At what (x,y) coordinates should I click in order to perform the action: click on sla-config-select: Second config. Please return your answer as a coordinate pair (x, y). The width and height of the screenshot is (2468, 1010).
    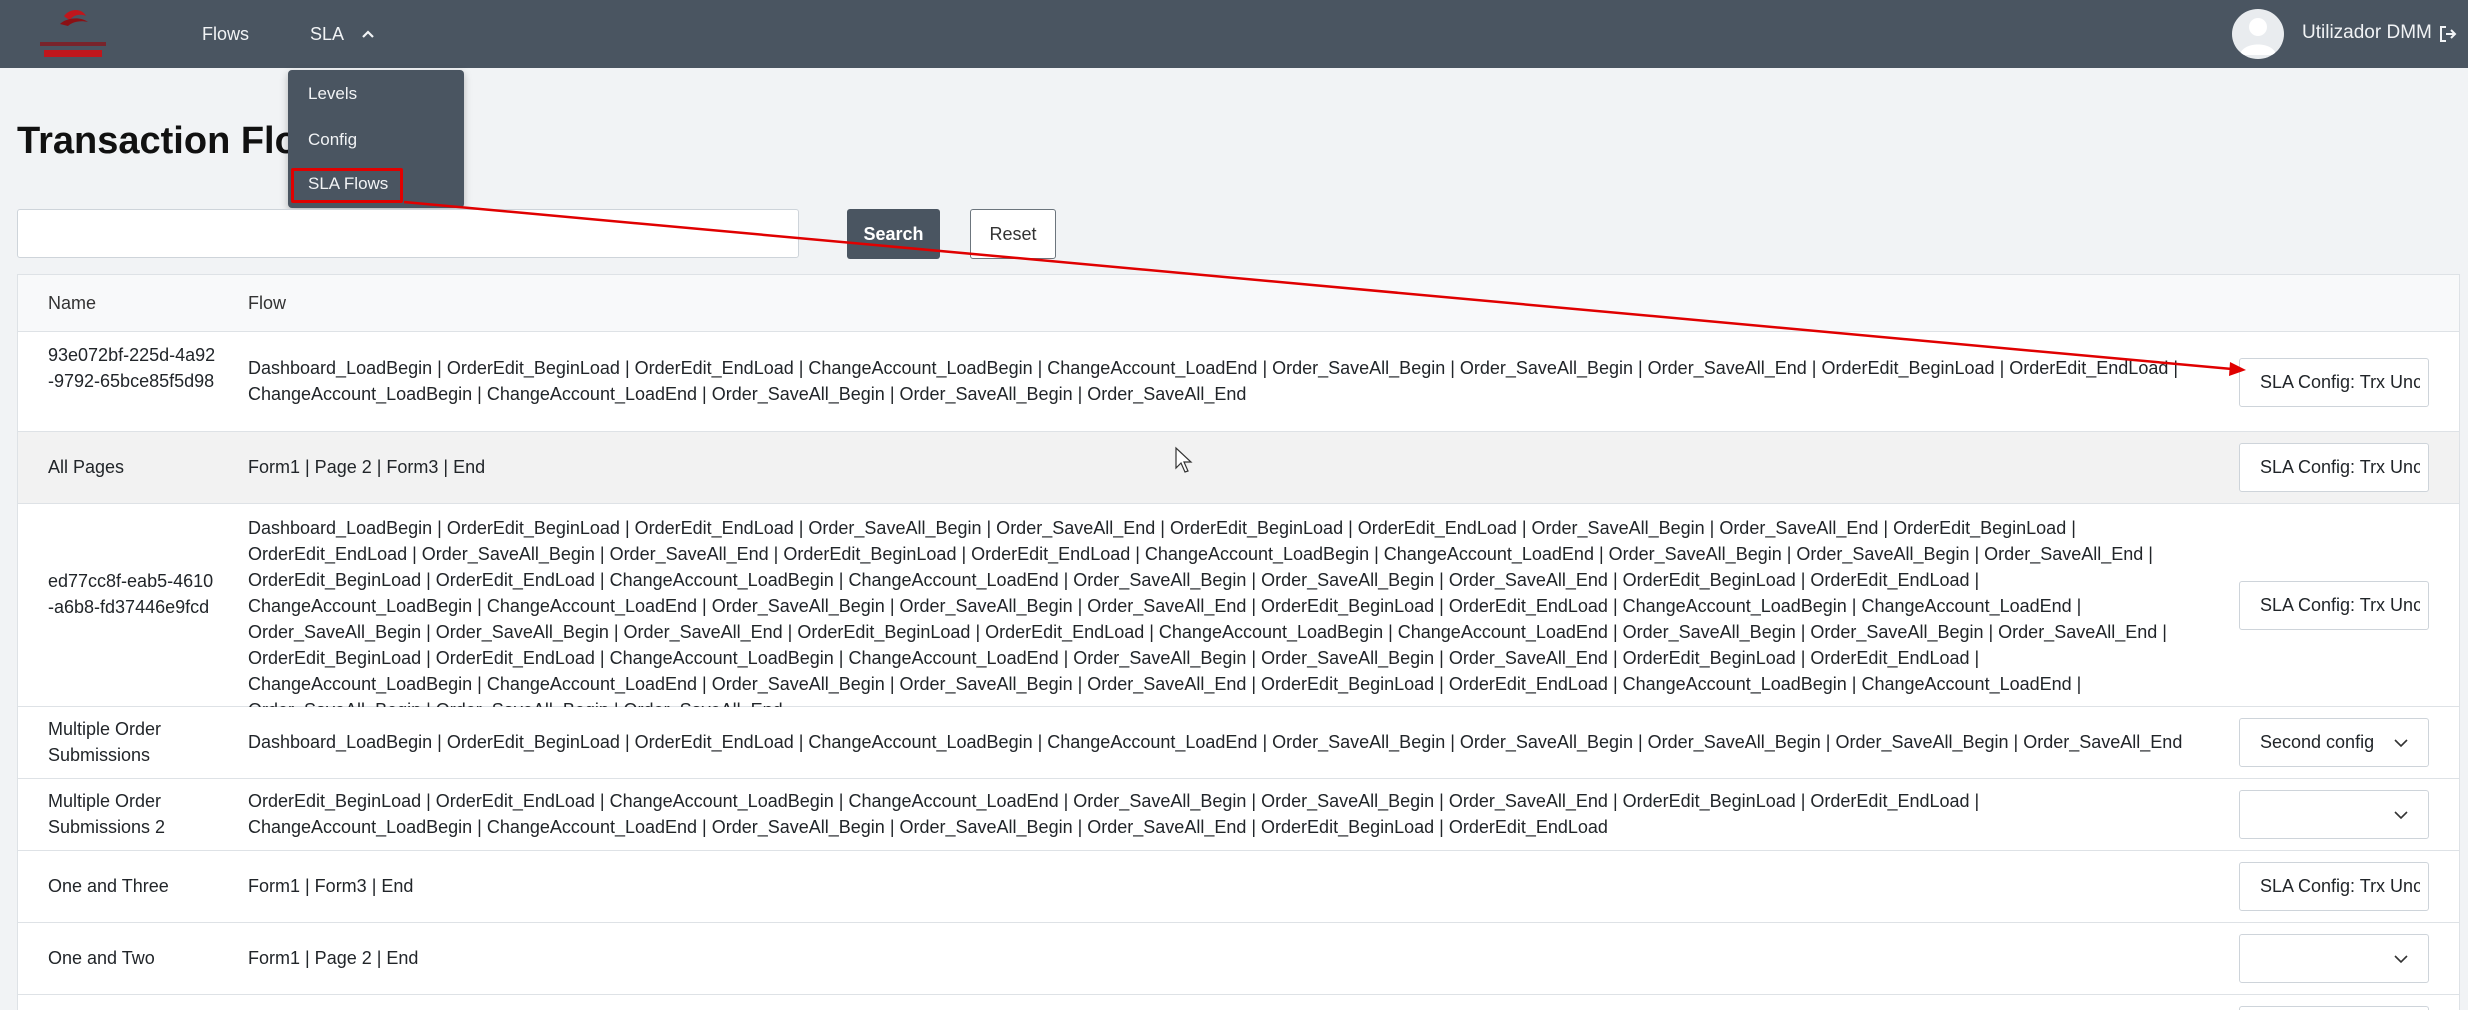
    Looking at the image, I should click on (2334, 742).